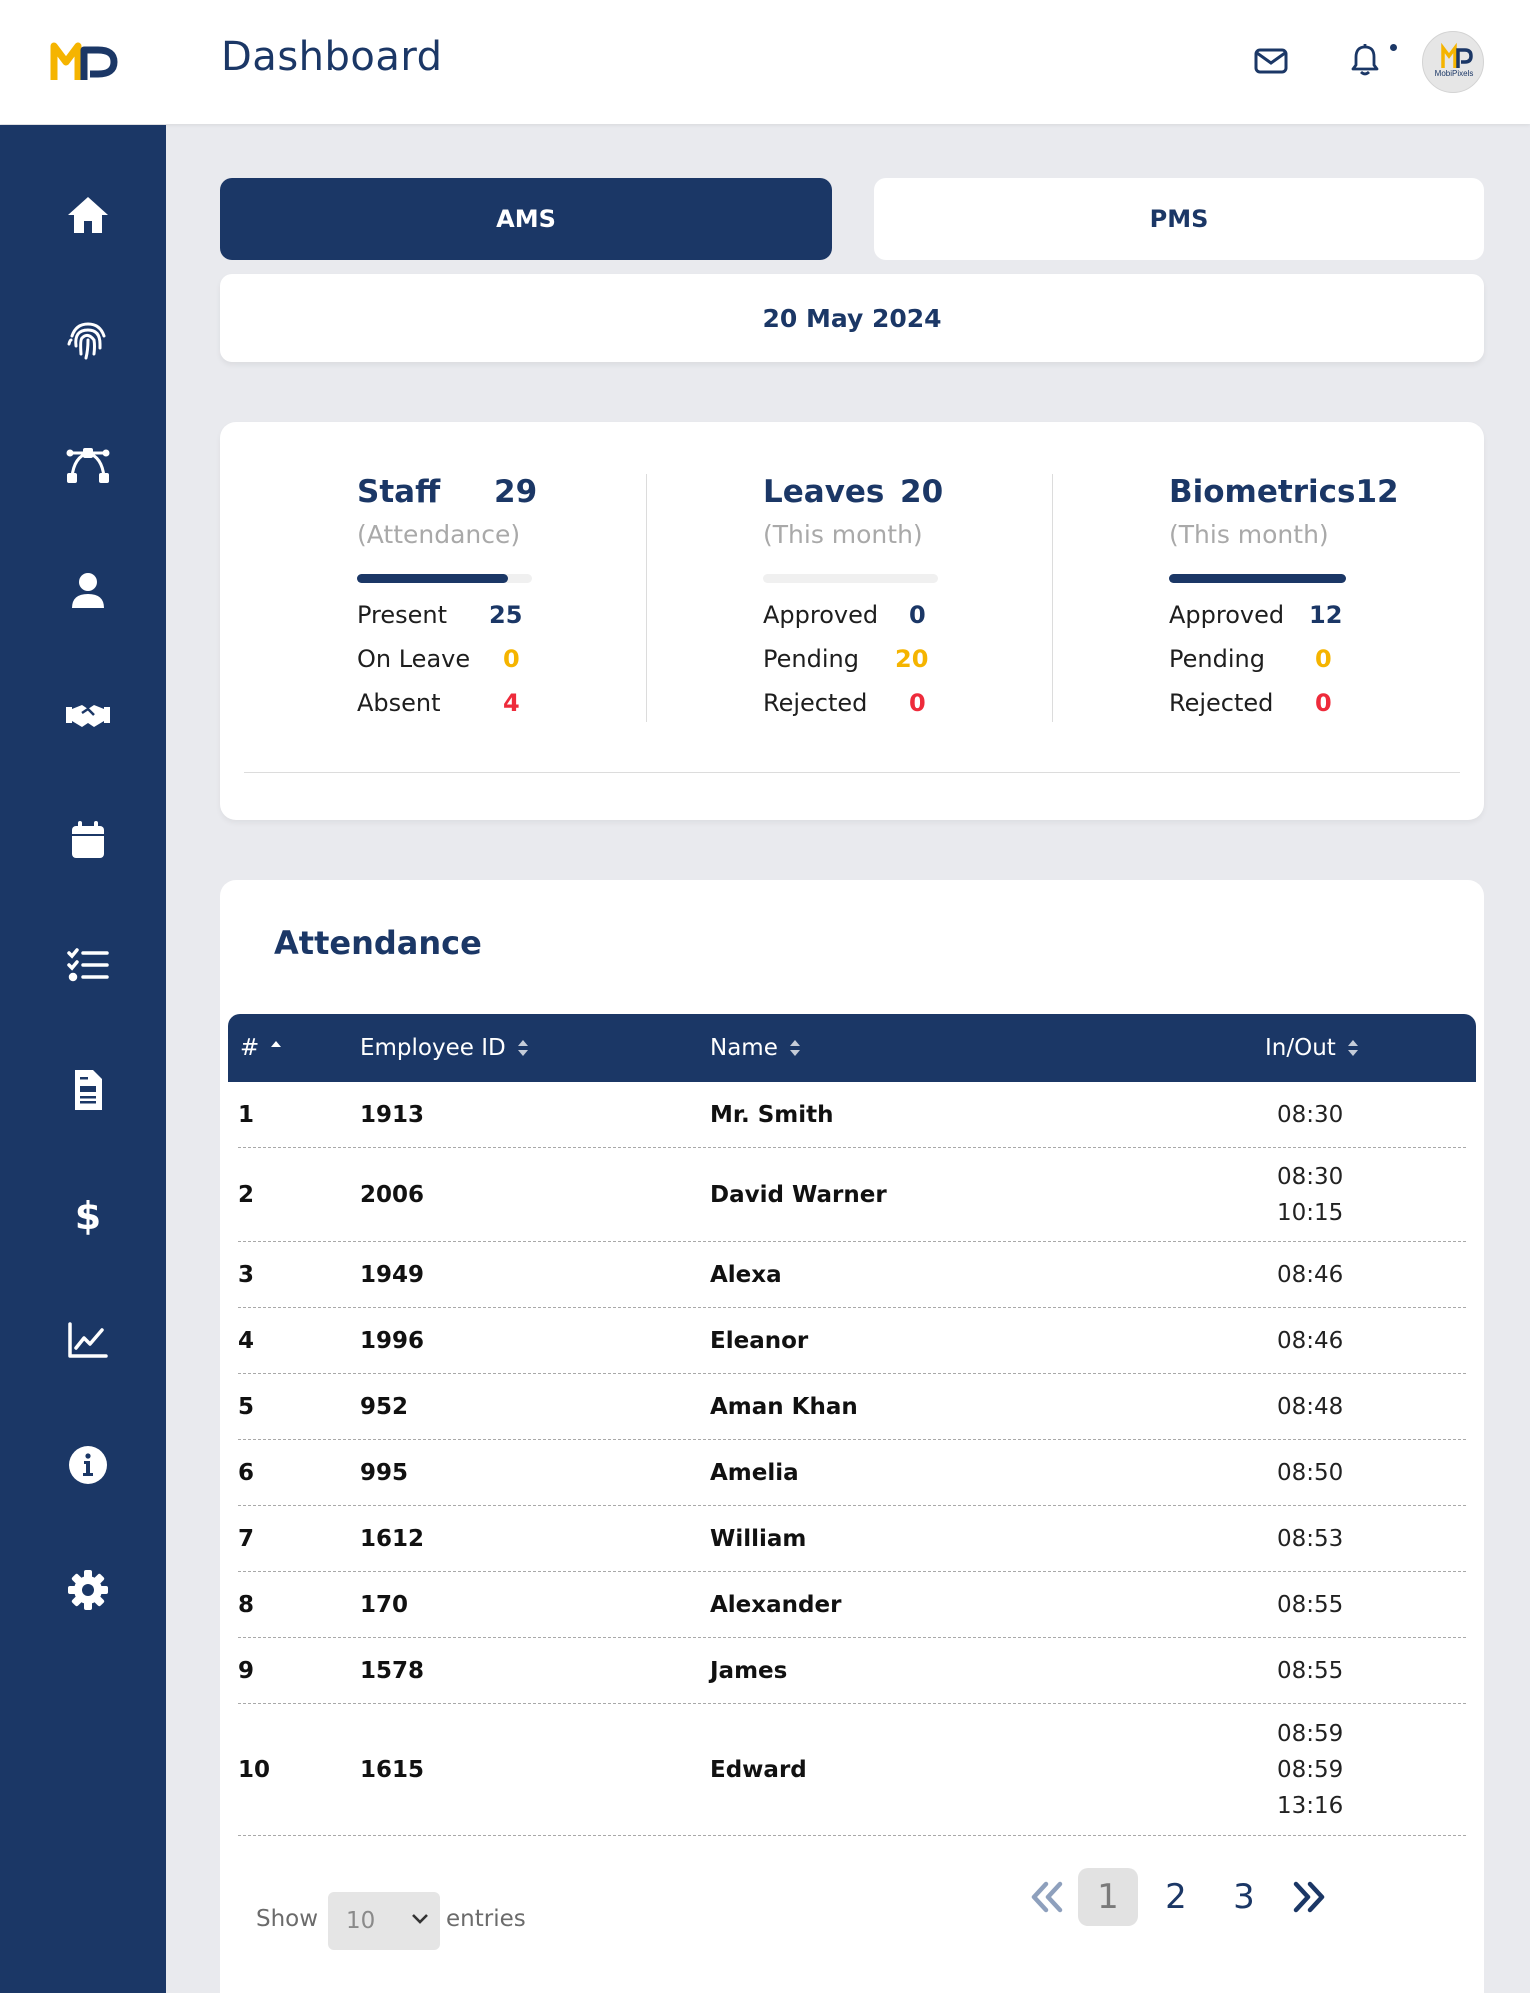 The image size is (1530, 1993). I want to click on in-out-cell: 08:55, so click(1310, 1604).